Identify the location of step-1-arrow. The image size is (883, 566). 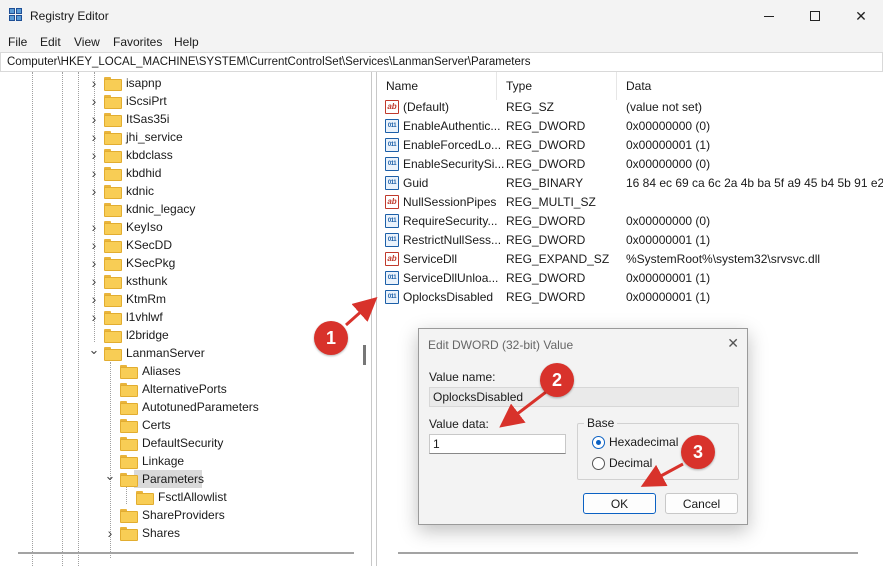
(361, 312).